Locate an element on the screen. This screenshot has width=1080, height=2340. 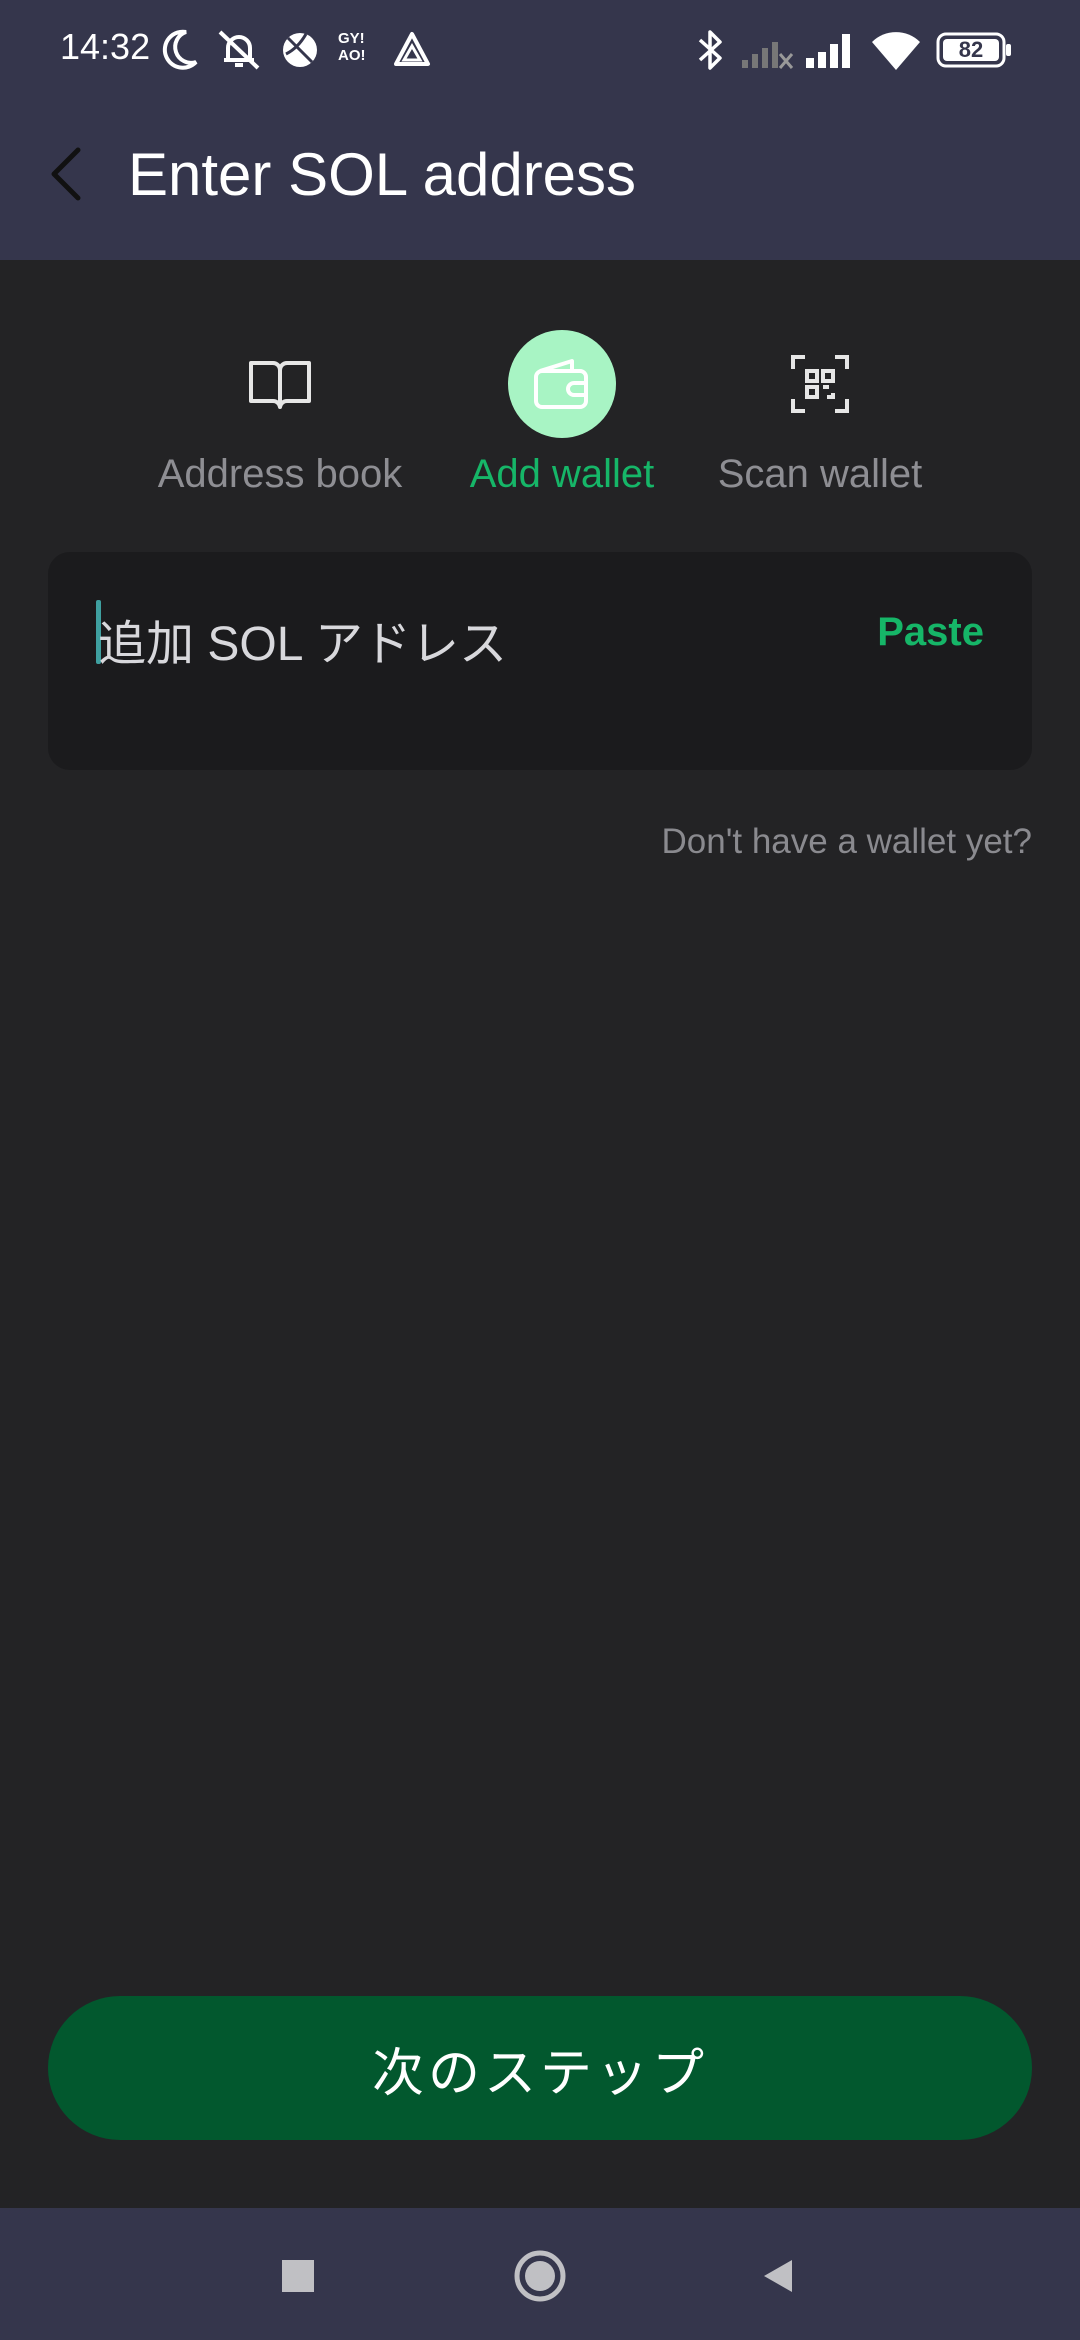
recents-button is located at coordinates (298, 2276).